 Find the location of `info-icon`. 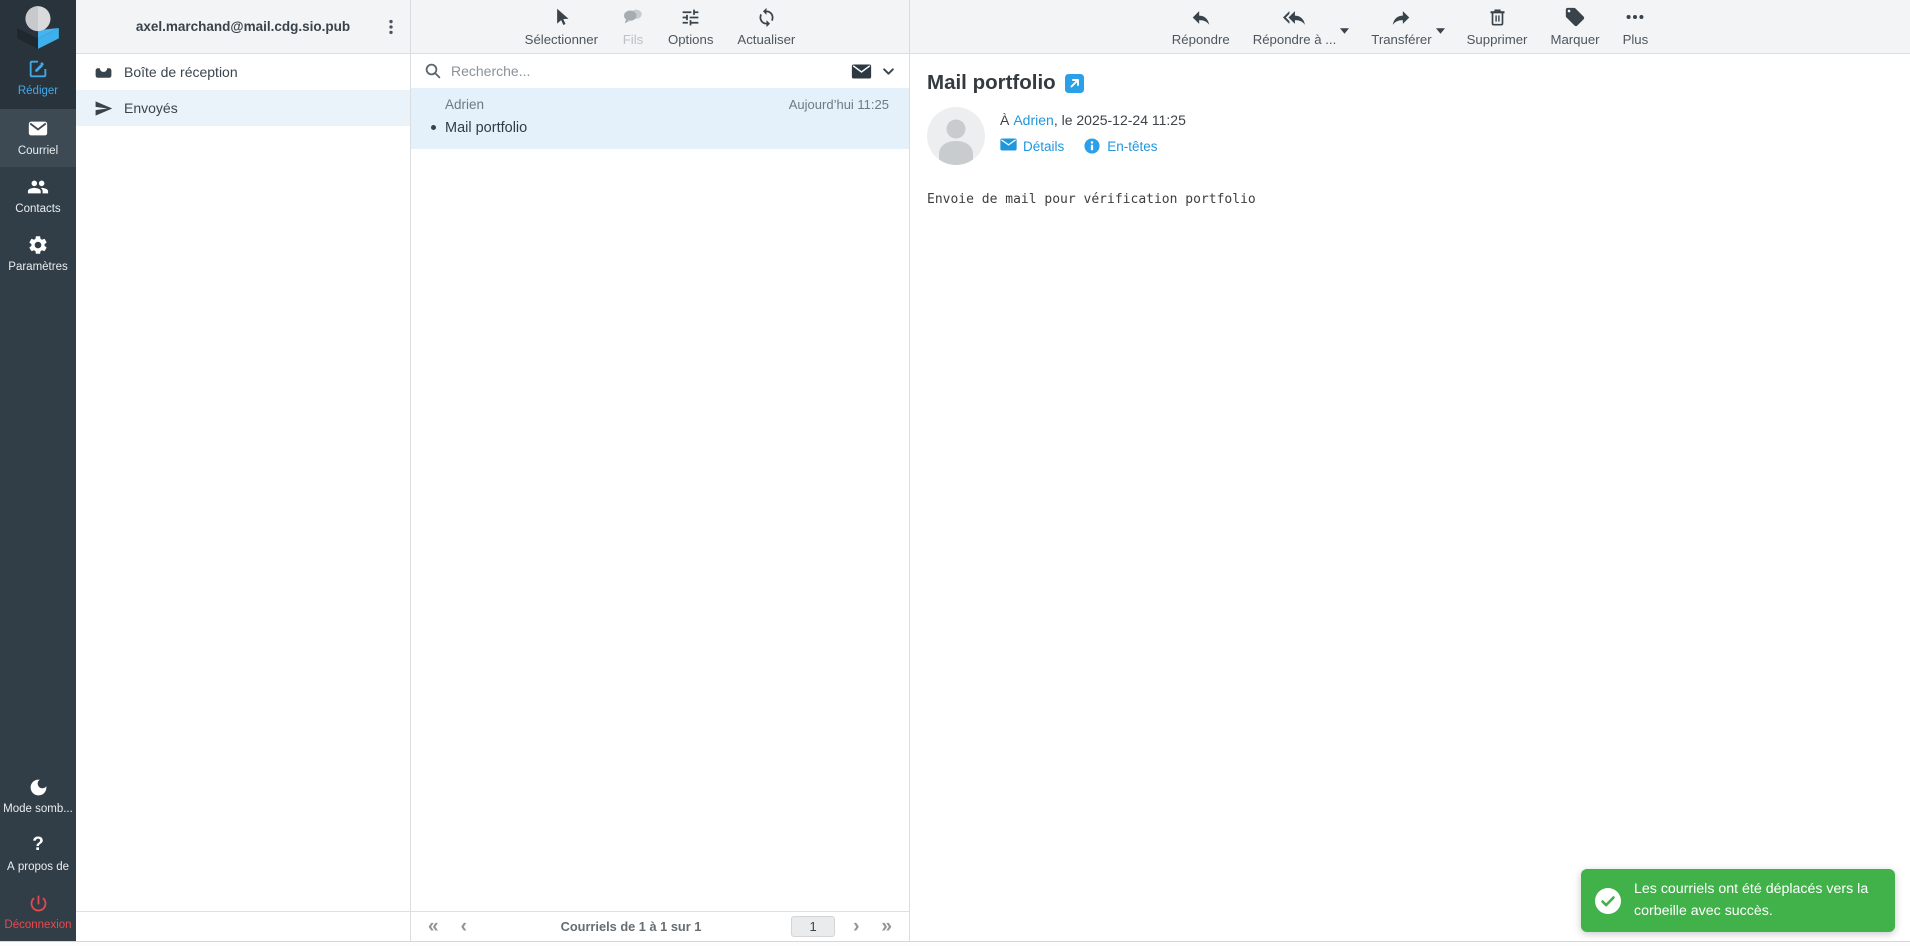

info-icon is located at coordinates (1092, 146).